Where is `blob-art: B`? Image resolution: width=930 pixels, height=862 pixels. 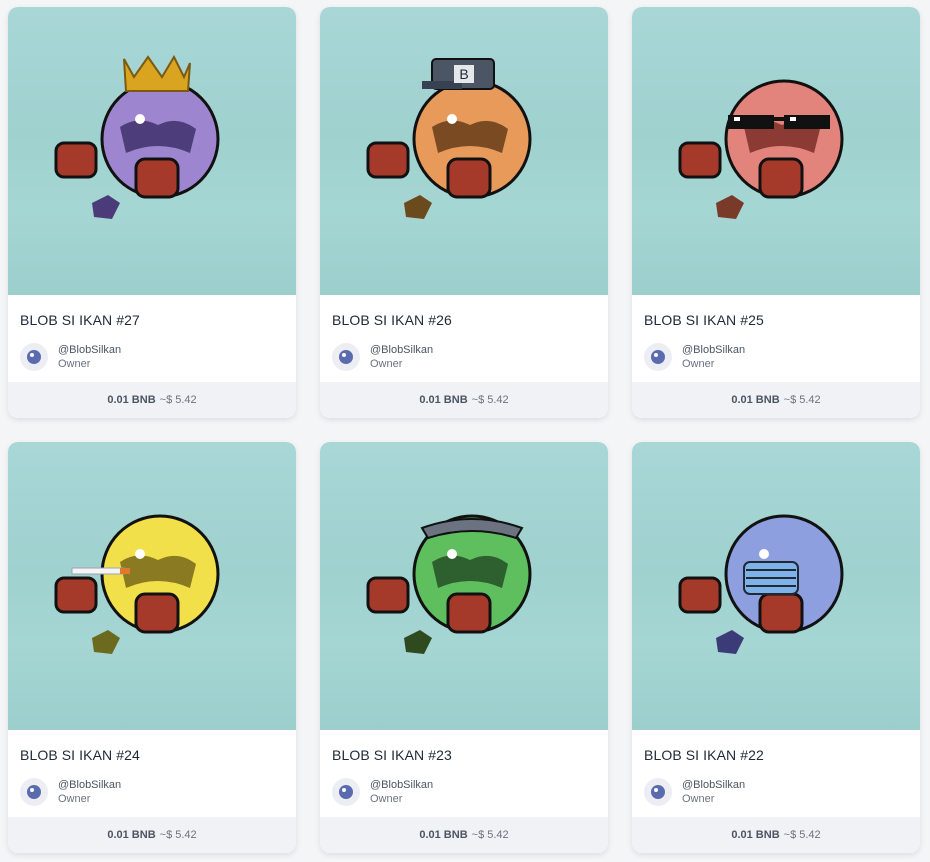 blob-art: B is located at coordinates (449, 138).